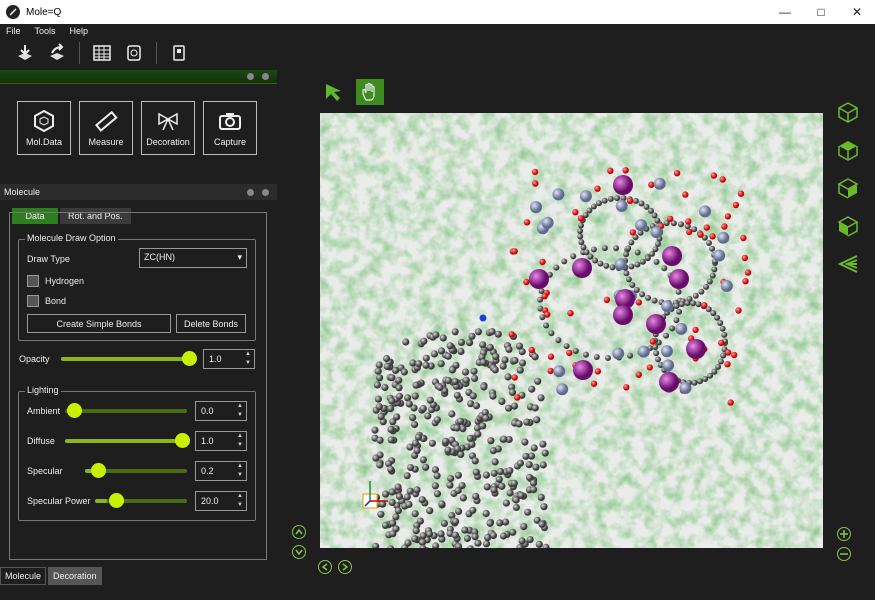 This screenshot has width=875, height=600. Describe the element at coordinates (13, 12) in the screenshot. I see `app-logo-icon` at that location.